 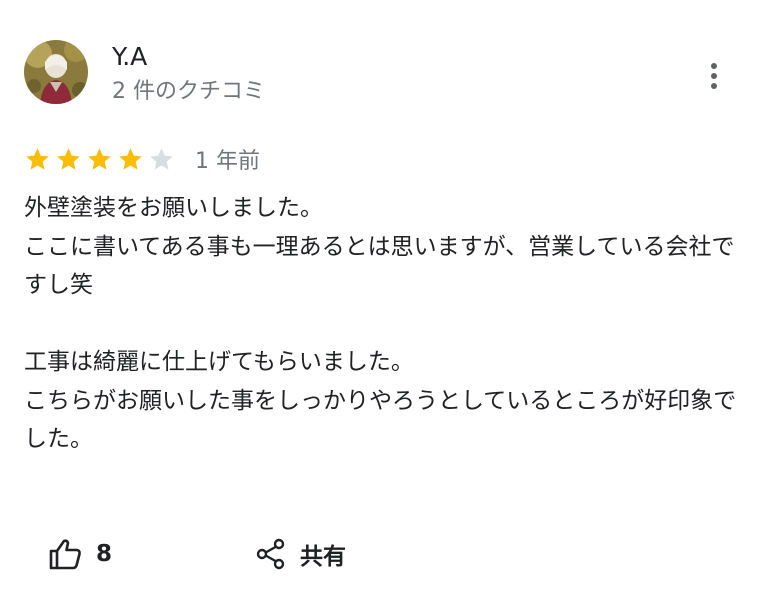 What do you see at coordinates (188, 91) in the screenshot?
I see `reviewer-review-count: 2 件のクチコミ` at bounding box center [188, 91].